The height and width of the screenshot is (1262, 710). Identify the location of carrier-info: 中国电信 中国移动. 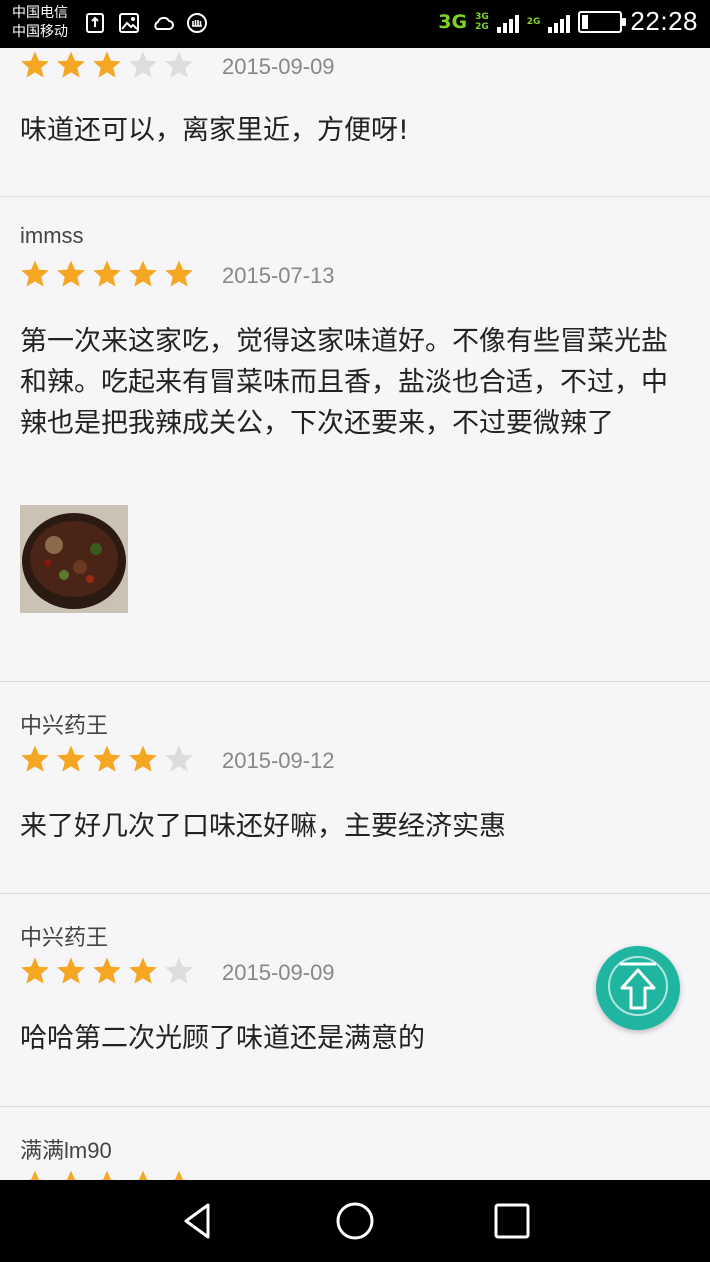
(40, 23).